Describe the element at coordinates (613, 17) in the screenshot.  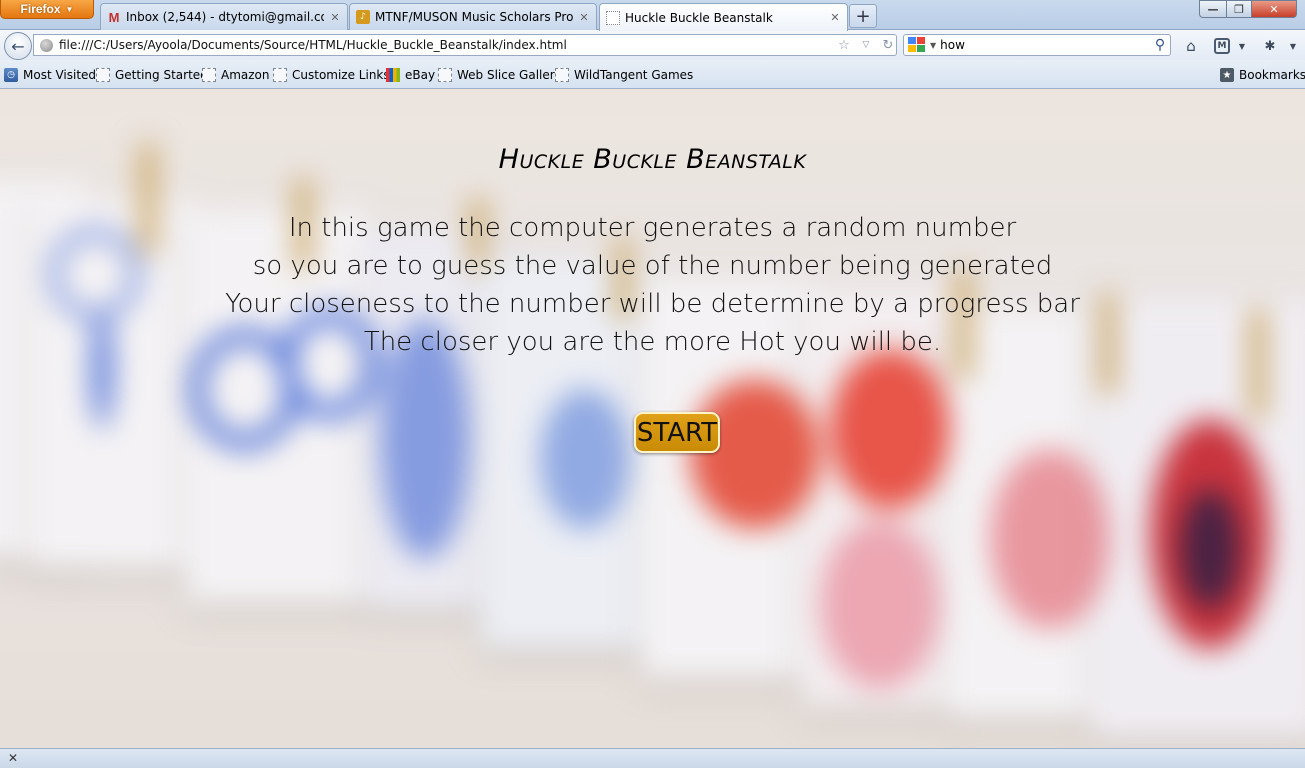
I see `blank-page-icon` at that location.